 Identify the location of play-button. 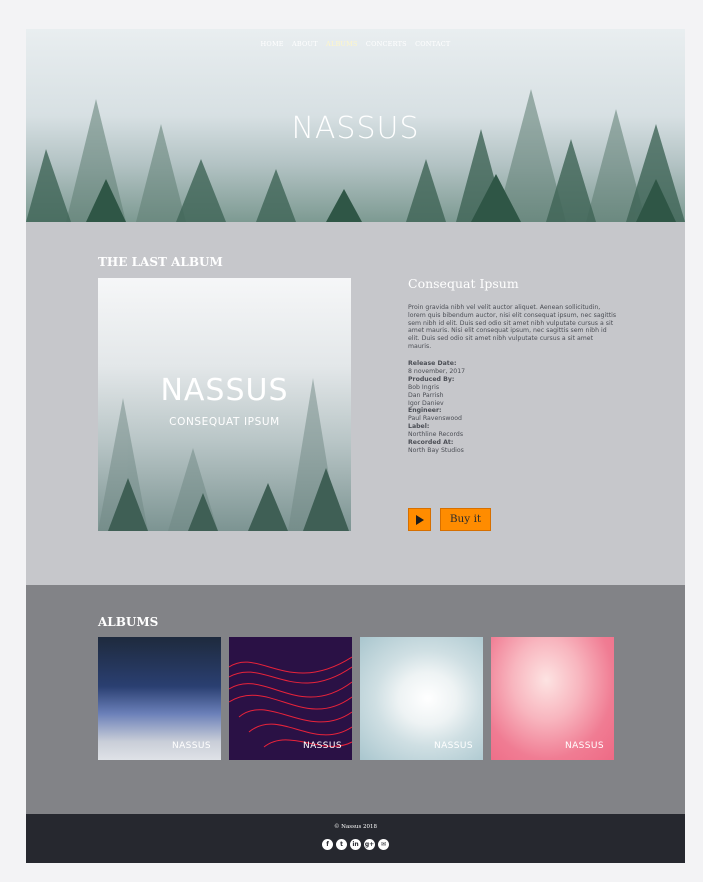
(419, 519).